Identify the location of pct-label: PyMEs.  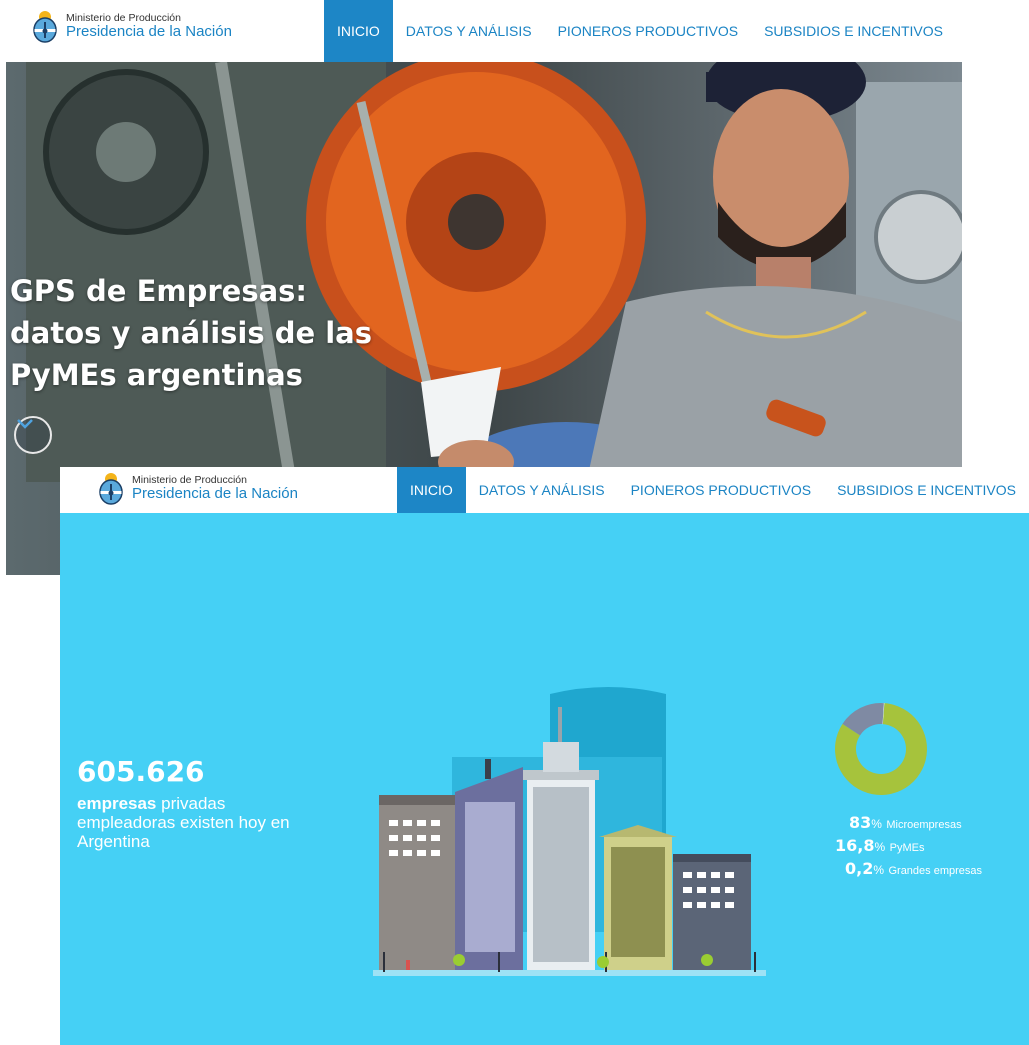
(907, 848).